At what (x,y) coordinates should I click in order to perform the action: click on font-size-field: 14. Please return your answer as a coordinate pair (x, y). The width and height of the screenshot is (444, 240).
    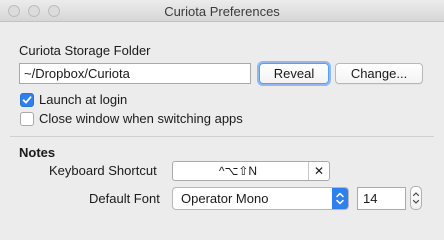
    Looking at the image, I should click on (381, 198).